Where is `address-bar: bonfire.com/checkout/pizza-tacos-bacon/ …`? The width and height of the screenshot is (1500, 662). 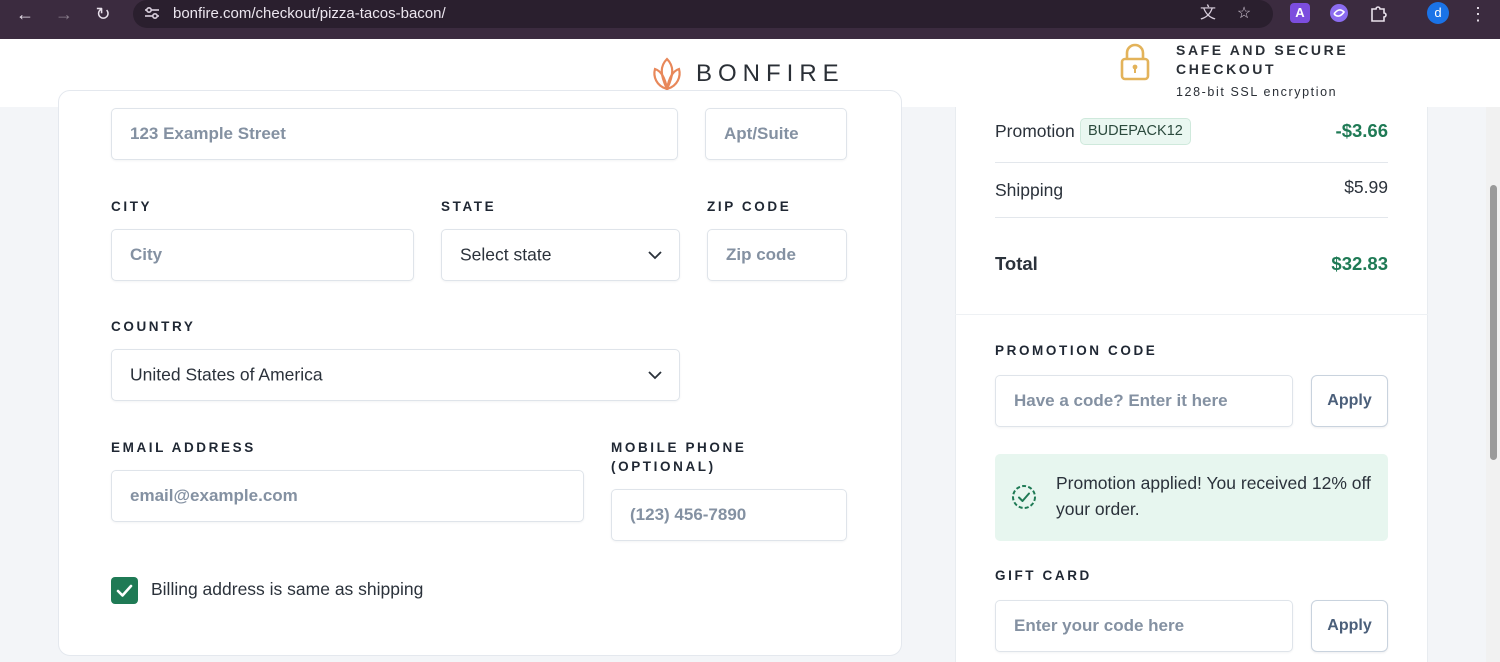
address-bar: bonfire.com/checkout/pizza-tacos-bacon/ … is located at coordinates (703, 14).